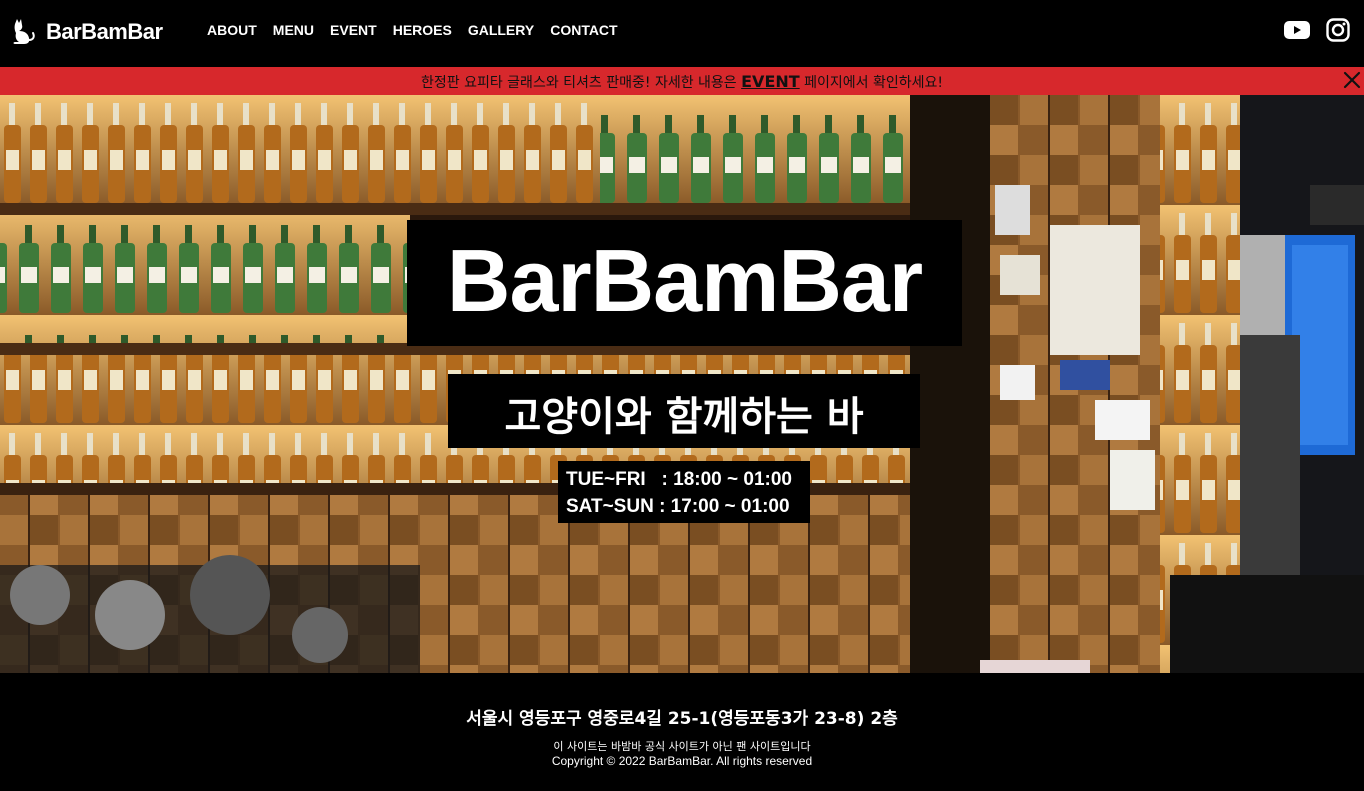  I want to click on hero-subtitle: 고양이와 함께하는 바, so click(684, 417).